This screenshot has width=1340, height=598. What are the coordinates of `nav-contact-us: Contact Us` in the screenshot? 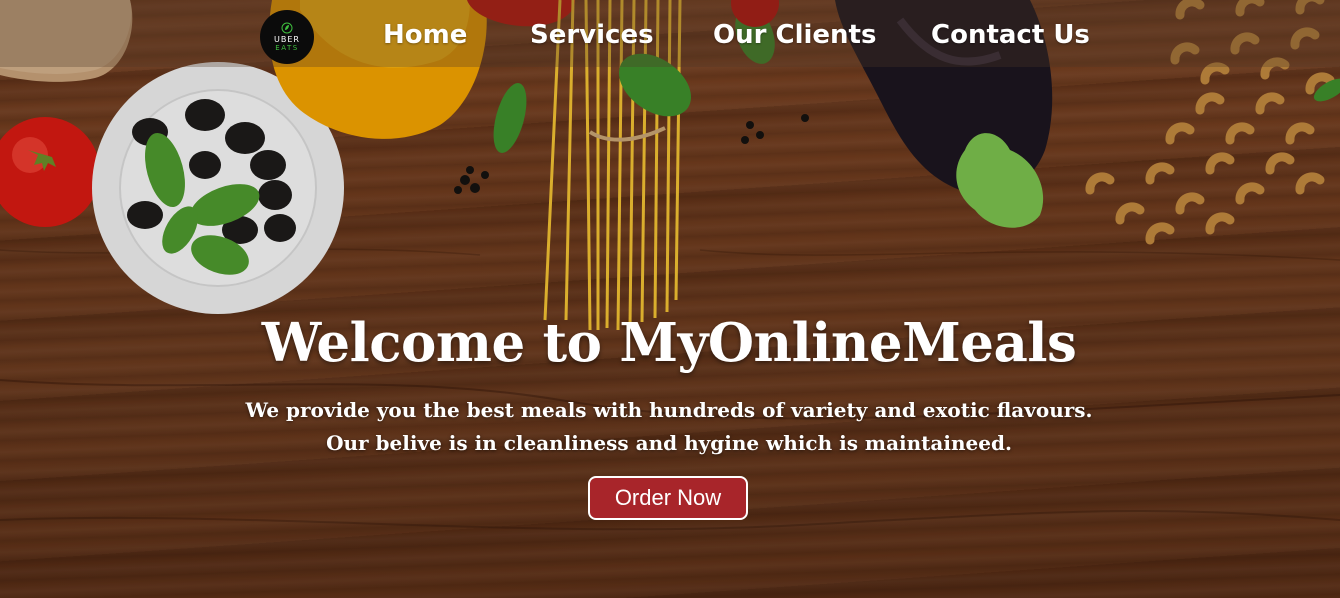 It's located at (1010, 35).